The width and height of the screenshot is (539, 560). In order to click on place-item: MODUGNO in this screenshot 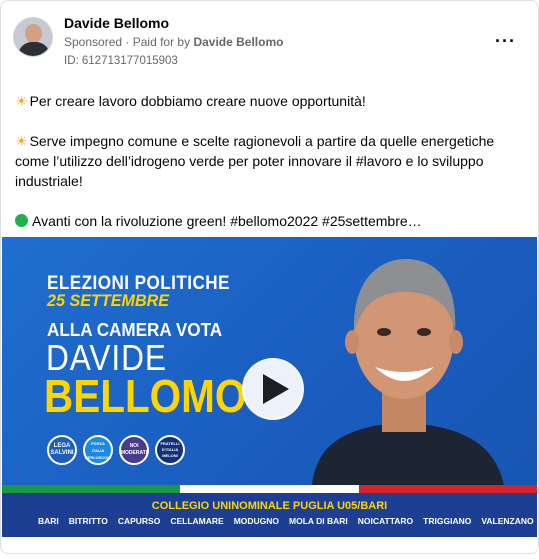, I will do `click(256, 521)`.